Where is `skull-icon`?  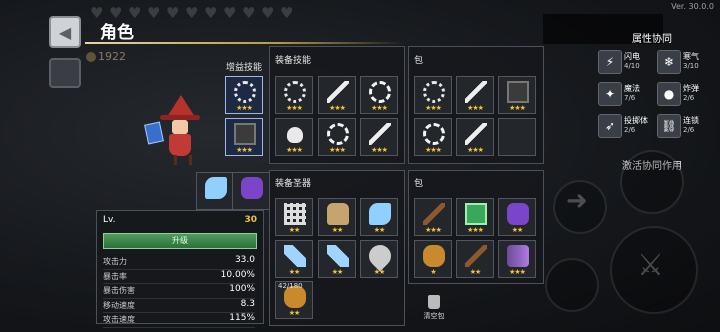
skull-icon is located at coordinates (434, 92).